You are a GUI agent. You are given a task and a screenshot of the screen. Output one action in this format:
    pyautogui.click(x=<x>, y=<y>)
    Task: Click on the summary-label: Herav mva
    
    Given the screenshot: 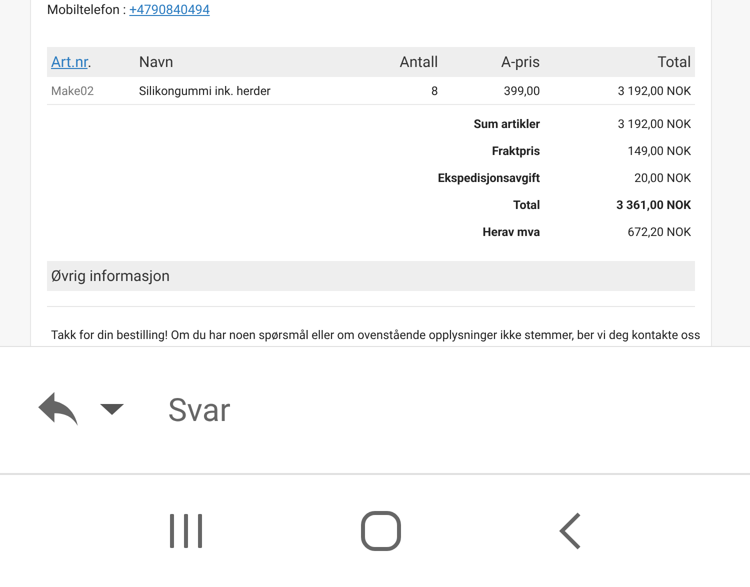 What is the action you would take?
    pyautogui.click(x=511, y=232)
    